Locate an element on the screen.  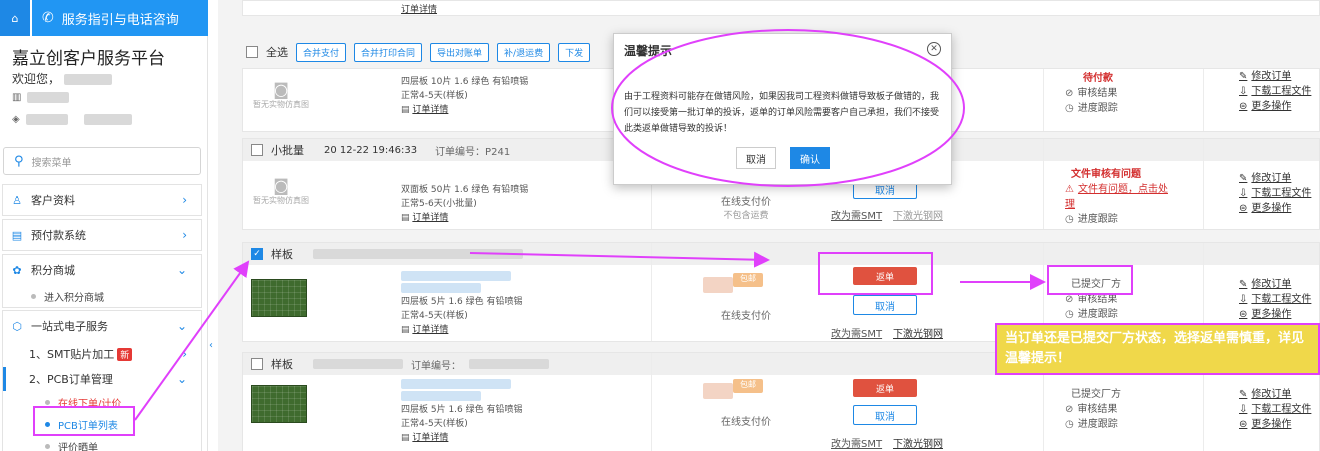
home-button: ⌂ is located at coordinates (15, 18).